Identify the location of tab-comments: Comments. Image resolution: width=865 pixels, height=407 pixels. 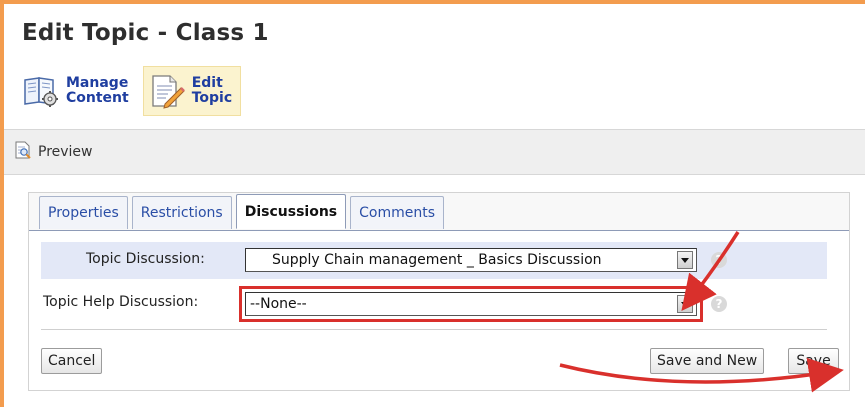
(397, 212).